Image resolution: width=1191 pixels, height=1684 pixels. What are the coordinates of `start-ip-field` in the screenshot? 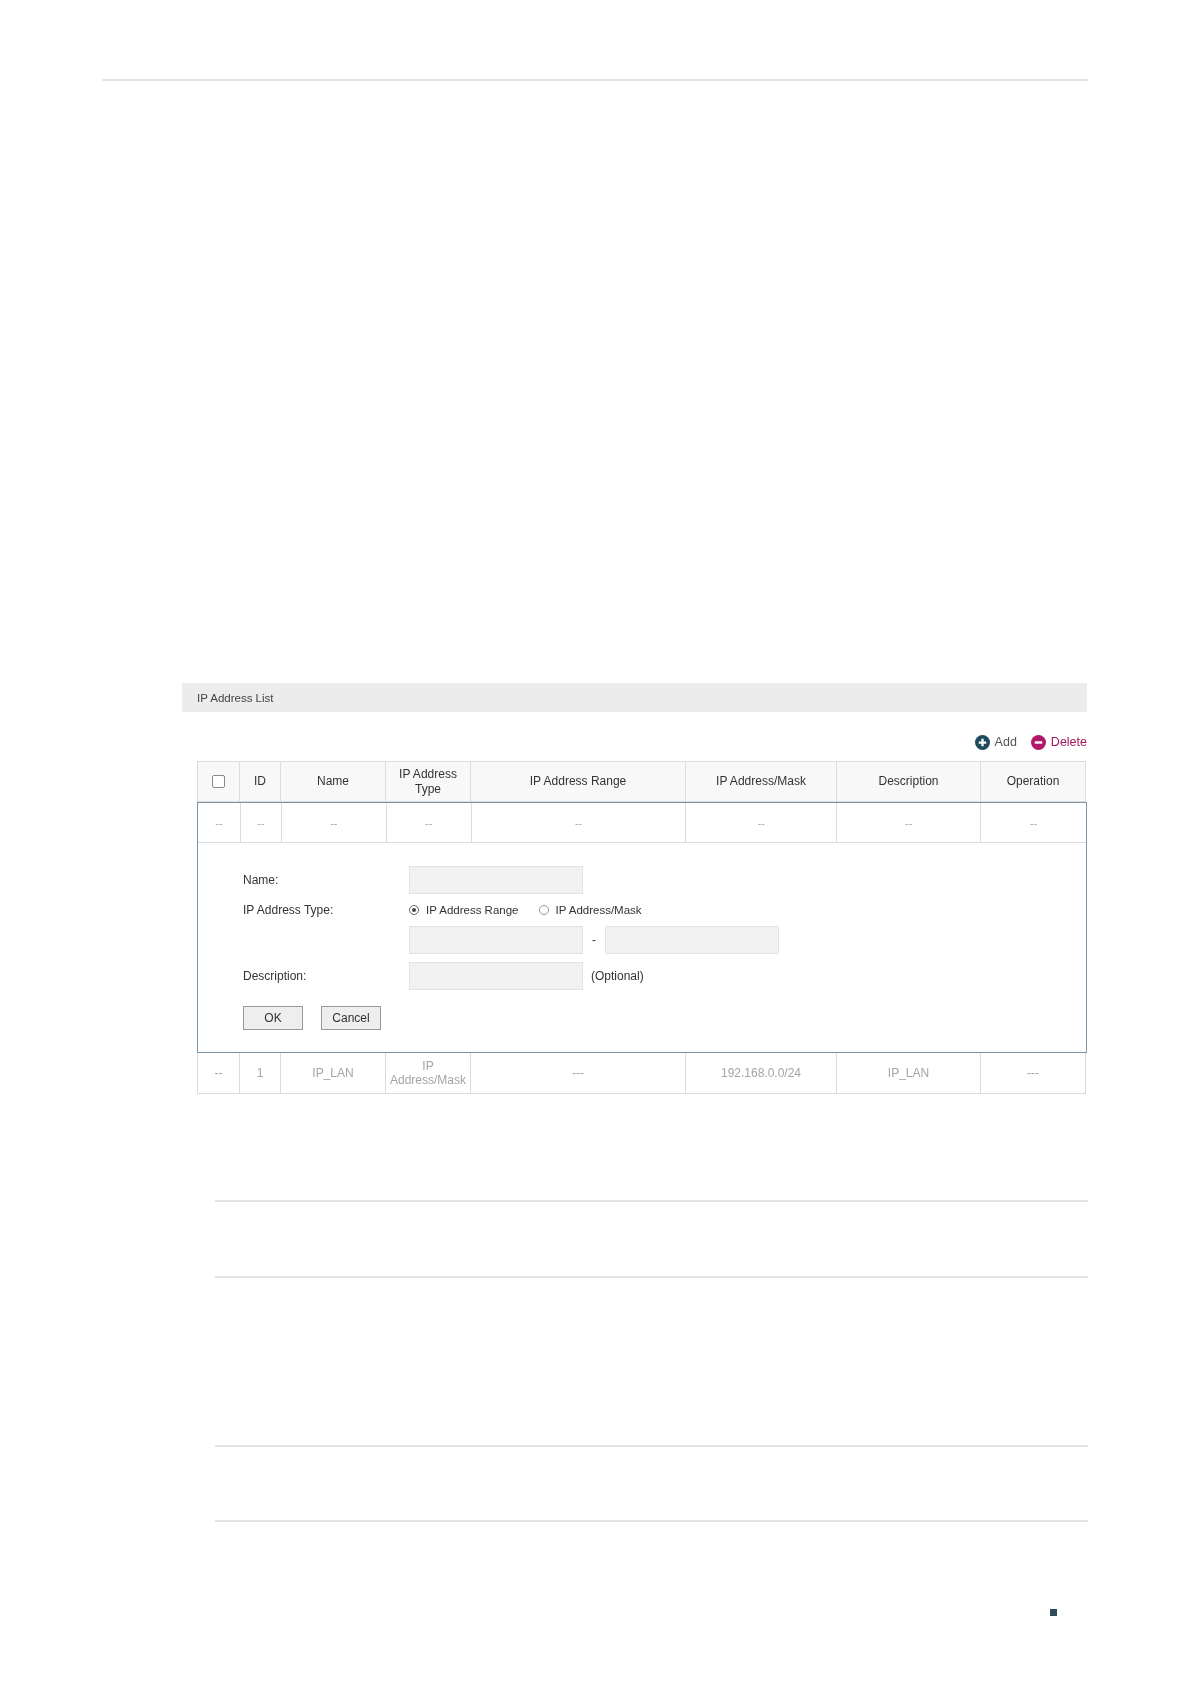 It's located at (496, 940).